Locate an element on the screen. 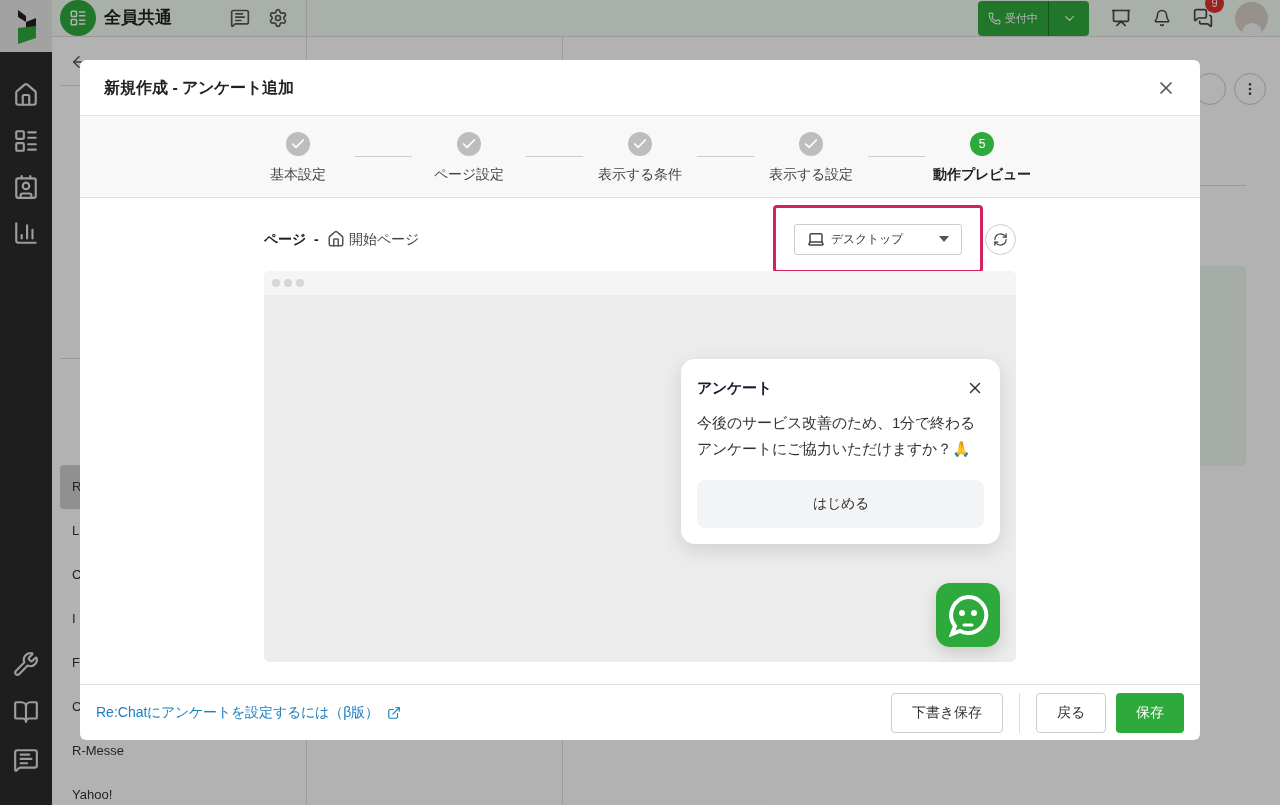 This screenshot has height=805, width=1280. window-dots-icon is located at coordinates (288, 283).